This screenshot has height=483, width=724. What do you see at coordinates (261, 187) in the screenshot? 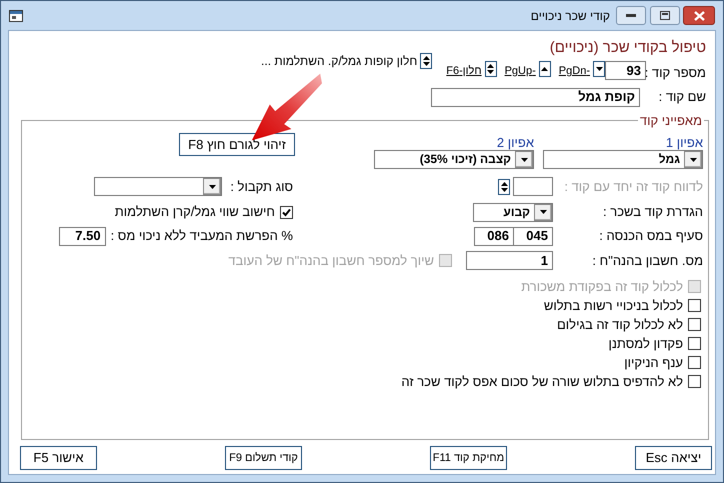
I see `field-label: סוג תקבול :` at bounding box center [261, 187].